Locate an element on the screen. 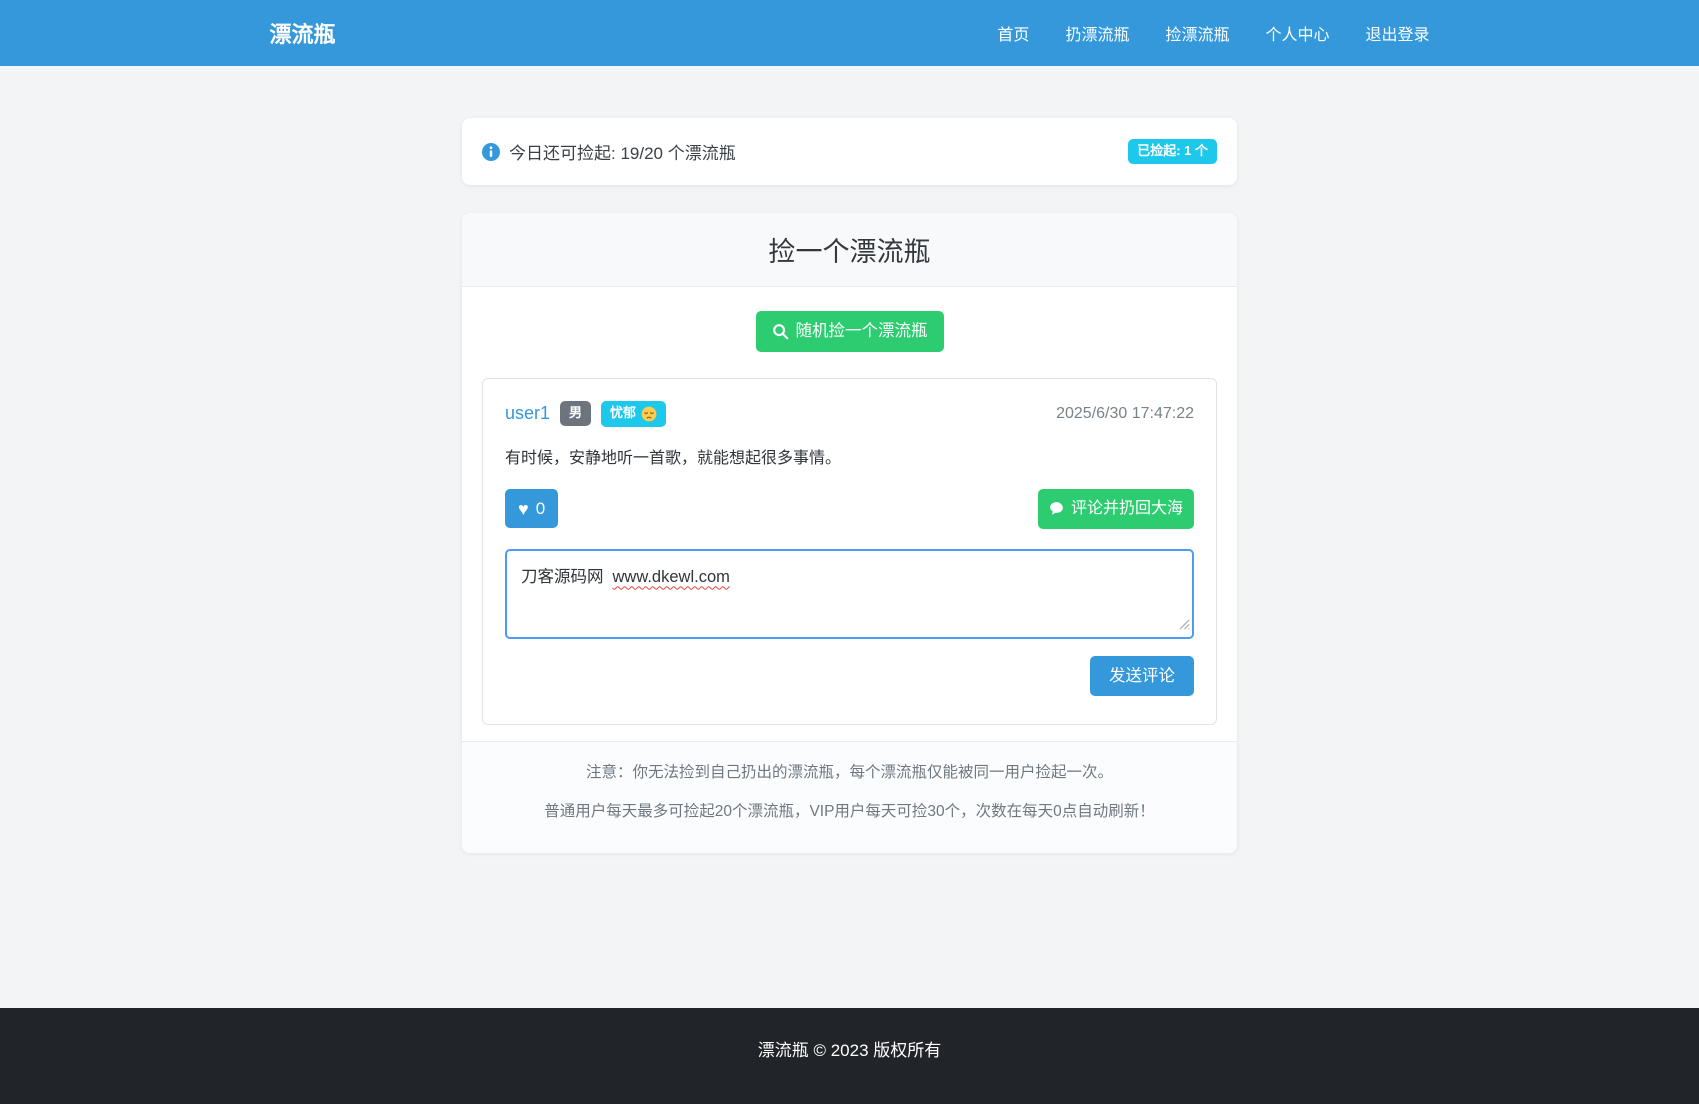 The width and height of the screenshot is (1699, 1104). comment-url-text: www.dkewl.com is located at coordinates (671, 576).